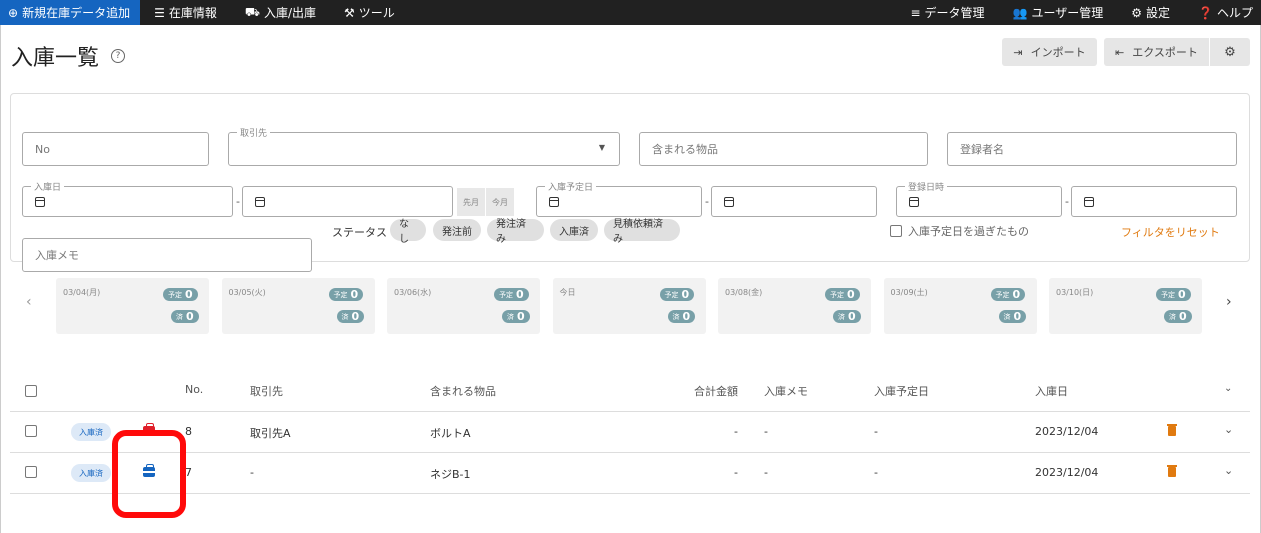 This screenshot has height=533, width=1261. What do you see at coordinates (601, 147) in the screenshot?
I see `caret-down-icon: ▼` at bounding box center [601, 147].